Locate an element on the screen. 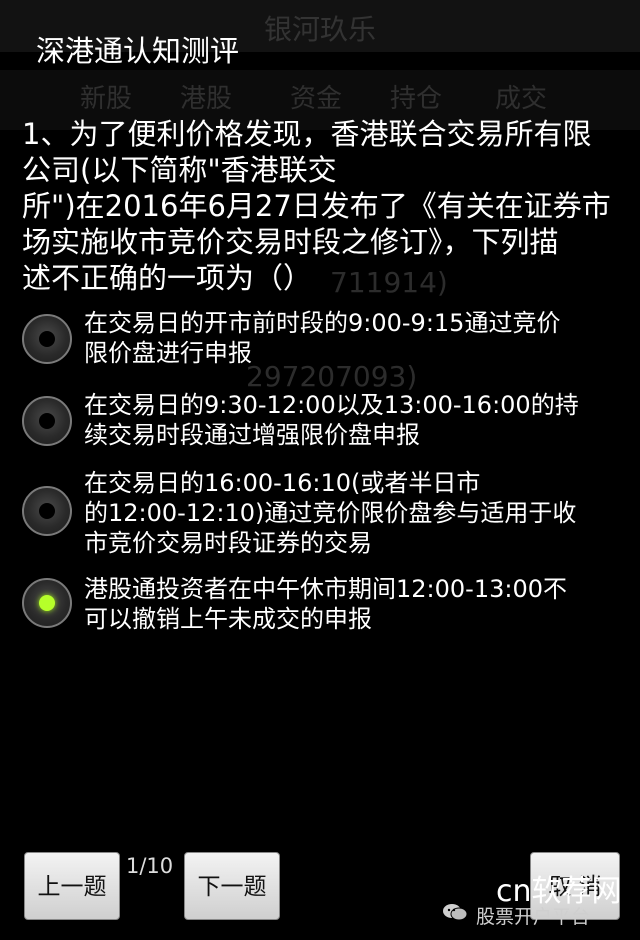 The width and height of the screenshot is (640, 940). option-line: 限价盘进行申报 is located at coordinates (168, 353).